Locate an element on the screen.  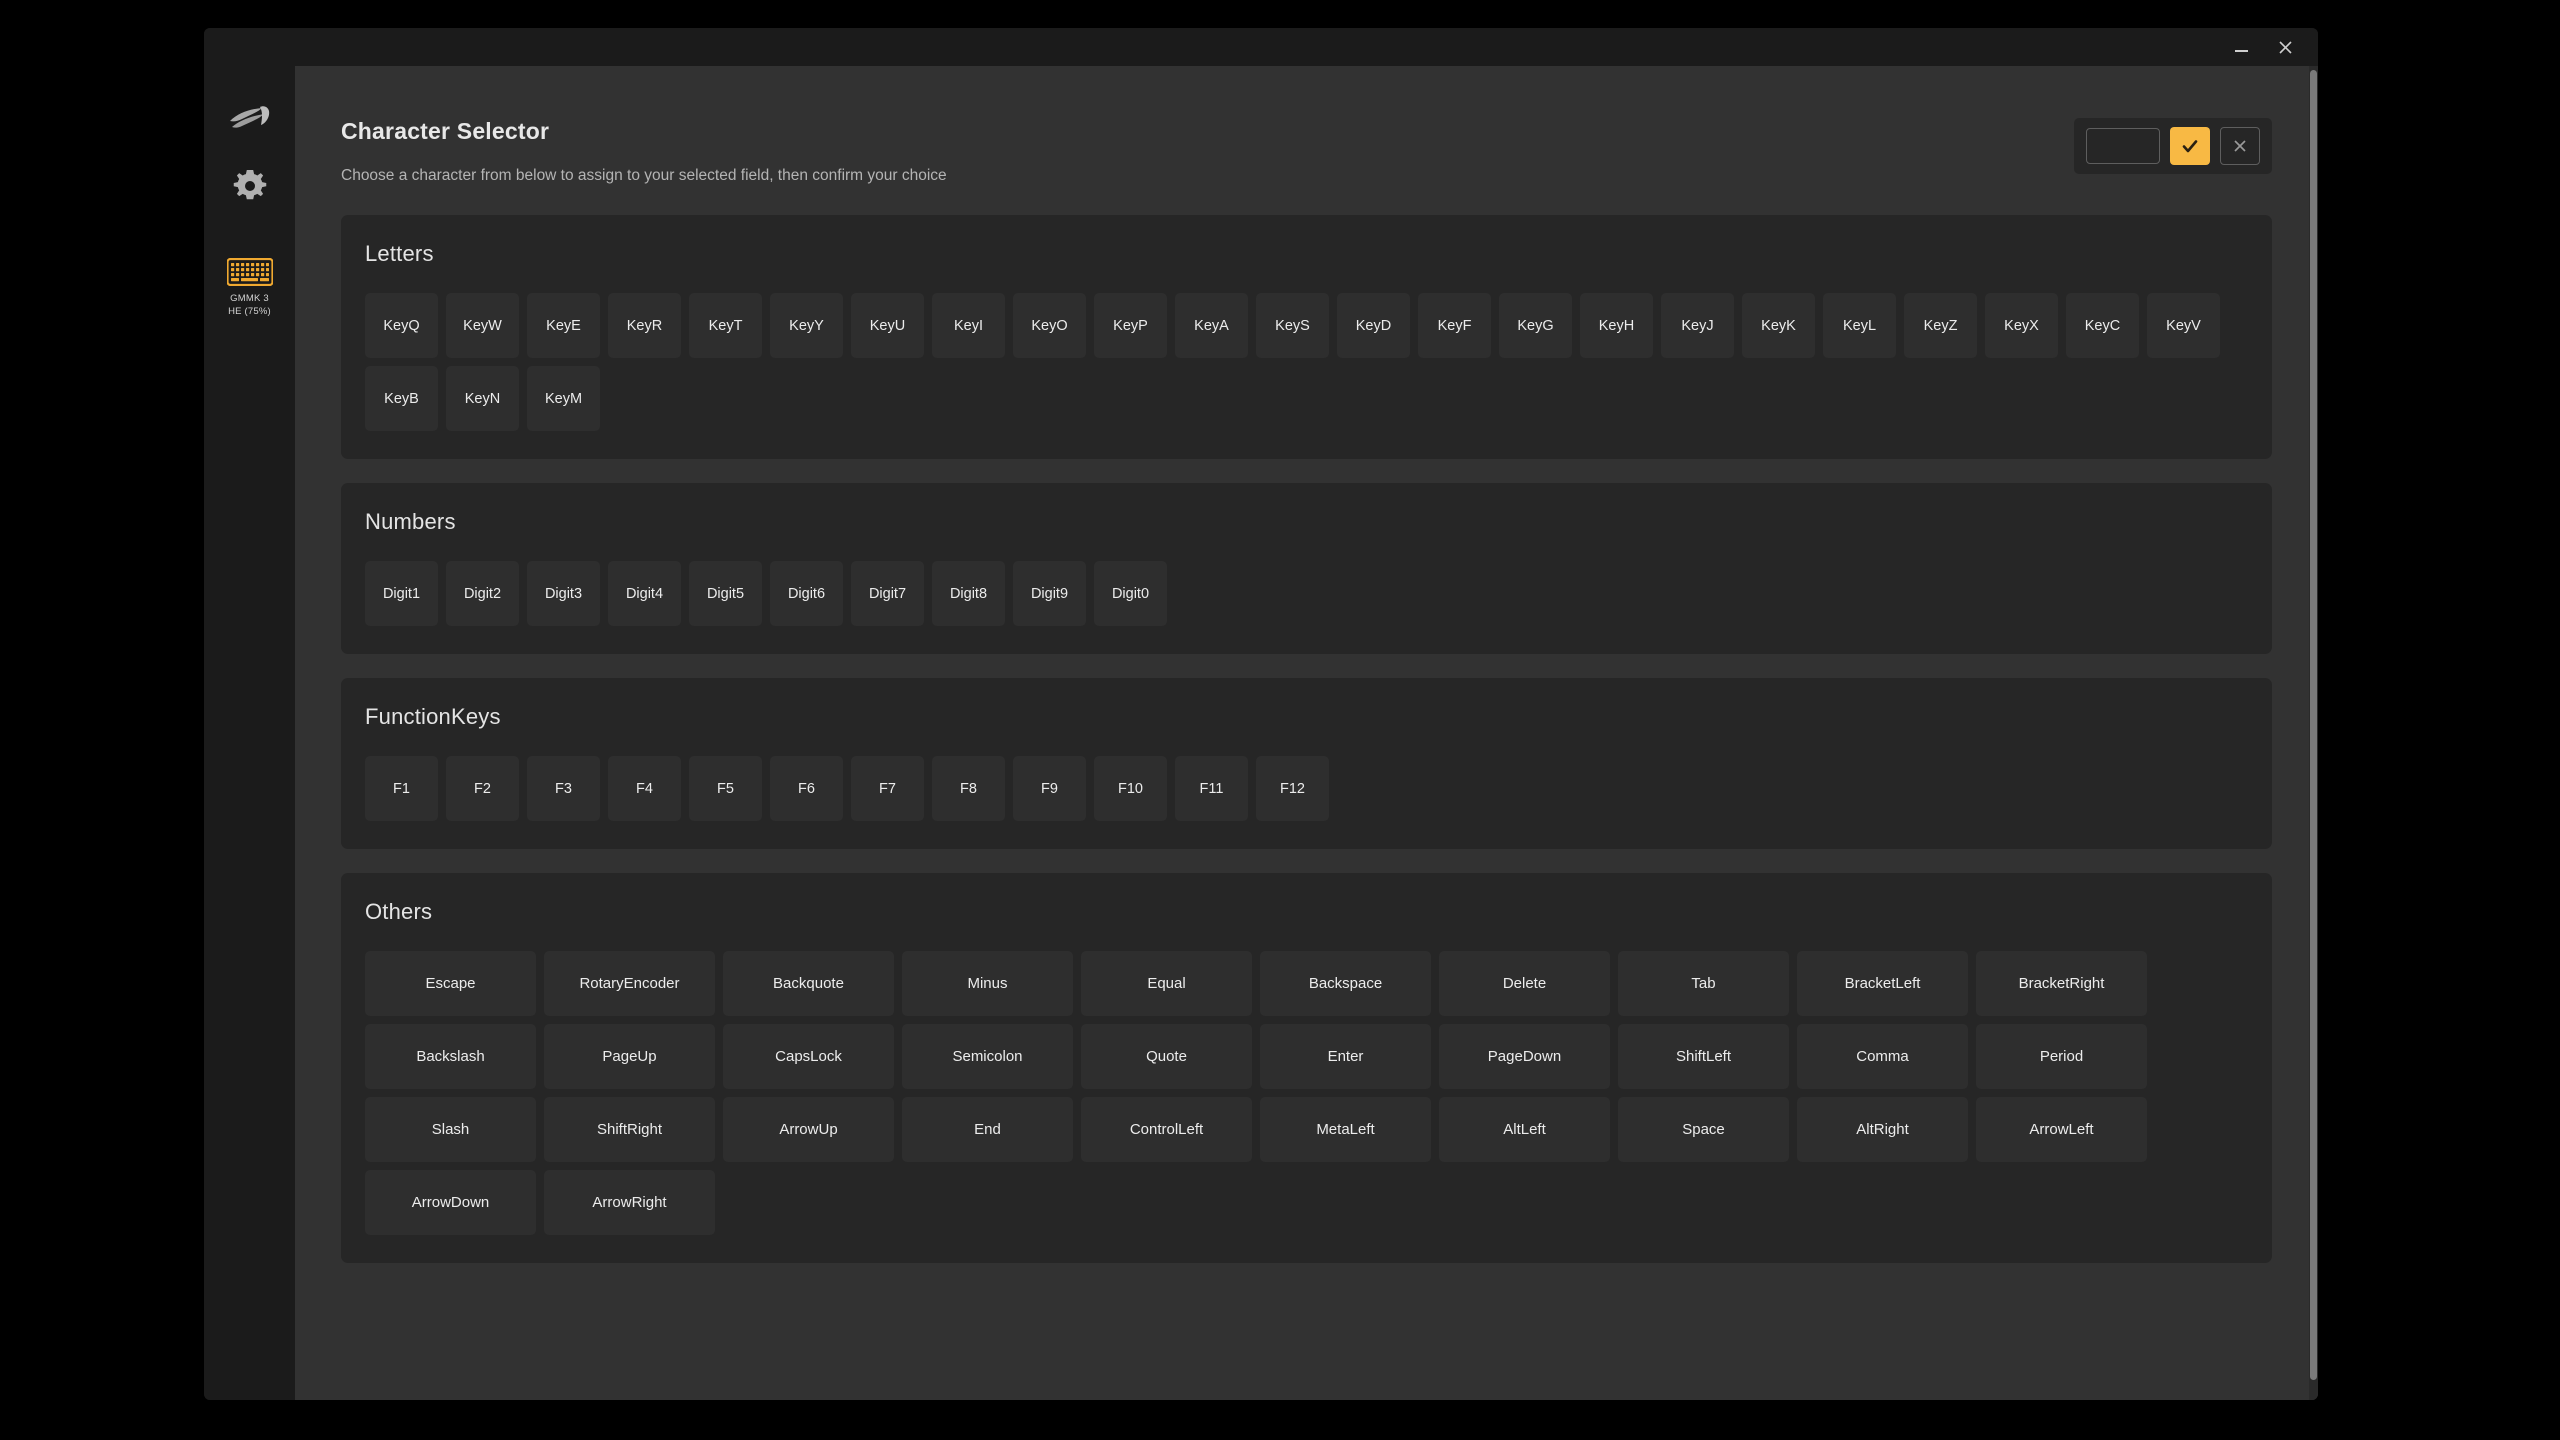
character-key-button: Comma is located at coordinates (1882, 1057).